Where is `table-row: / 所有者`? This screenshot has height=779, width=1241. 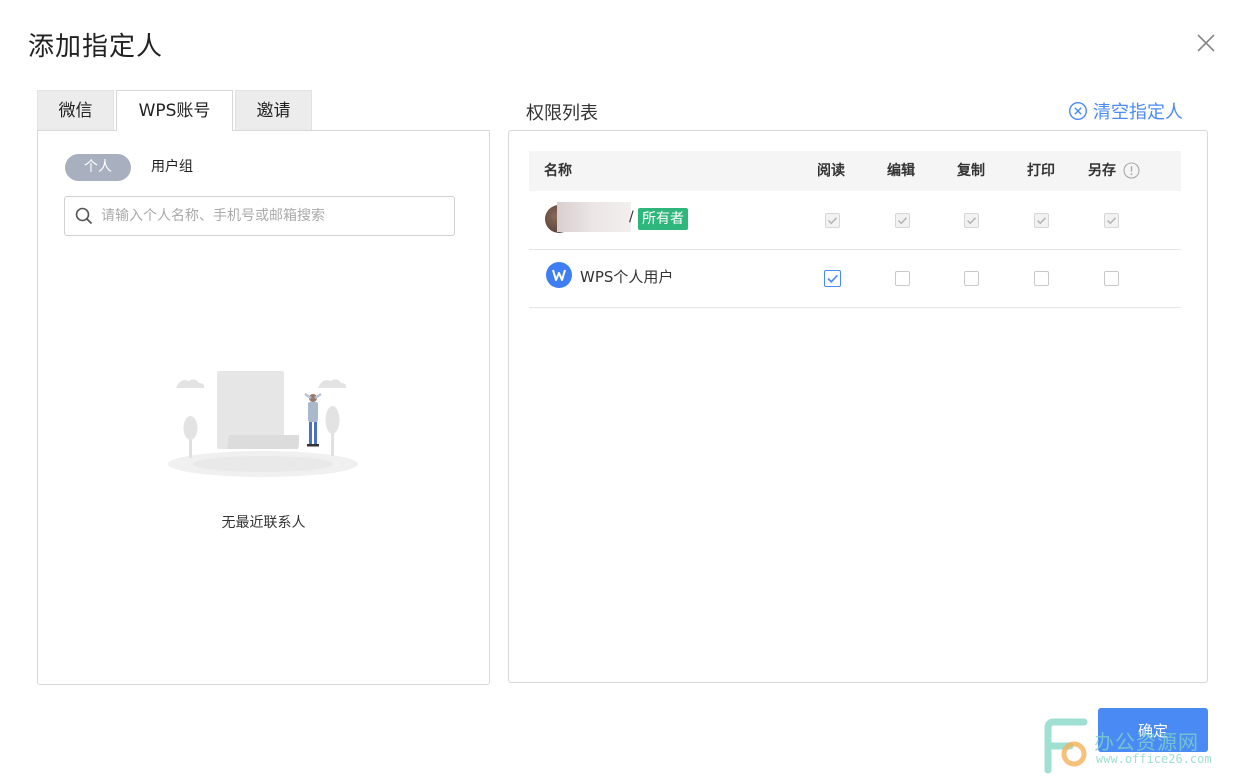
table-row: / 所有者 is located at coordinates (855, 220).